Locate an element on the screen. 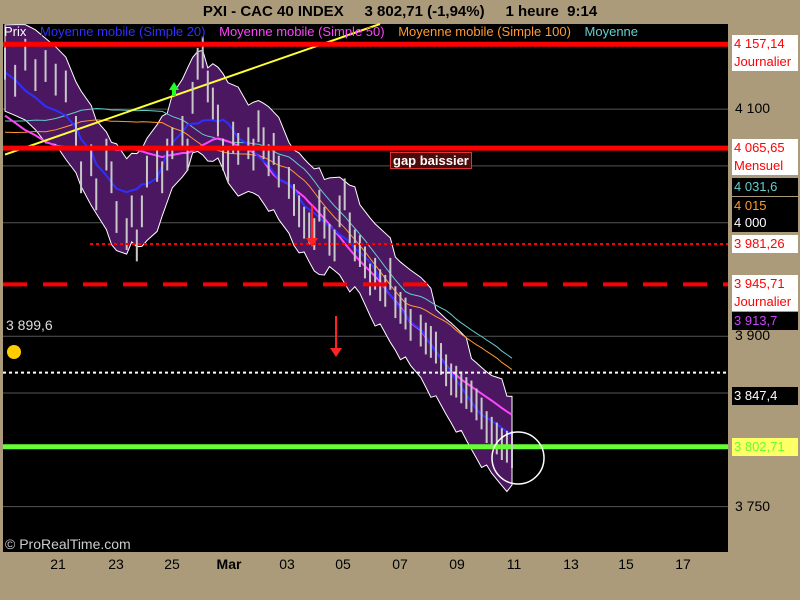  x-axis-labels: 21 23 25 Mar 03 05 07 09 11 13 15 17 is located at coordinates (400, 567).